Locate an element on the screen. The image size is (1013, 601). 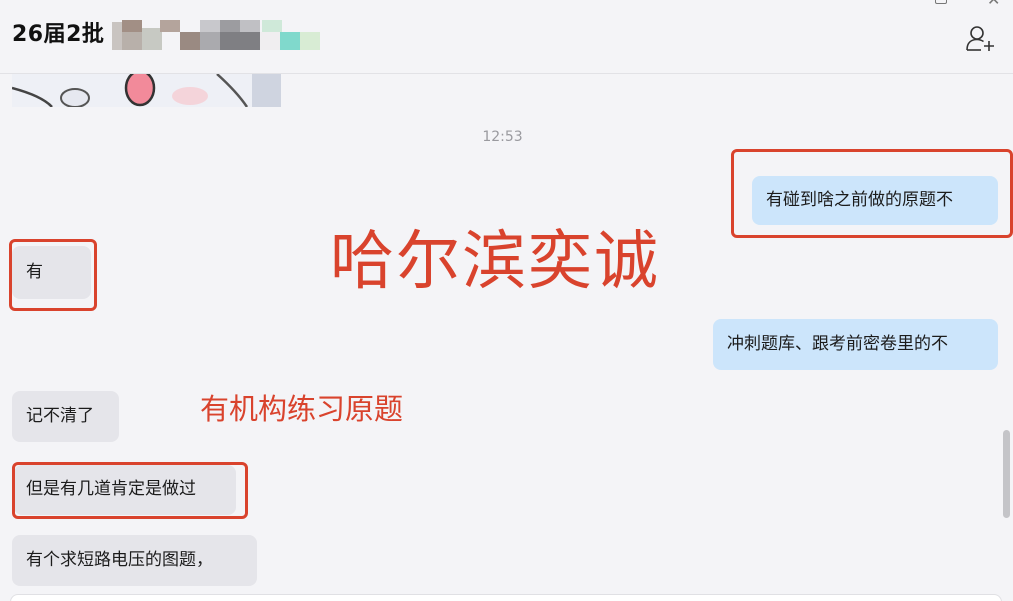
blurred-title-mosaic is located at coordinates (217, 36).